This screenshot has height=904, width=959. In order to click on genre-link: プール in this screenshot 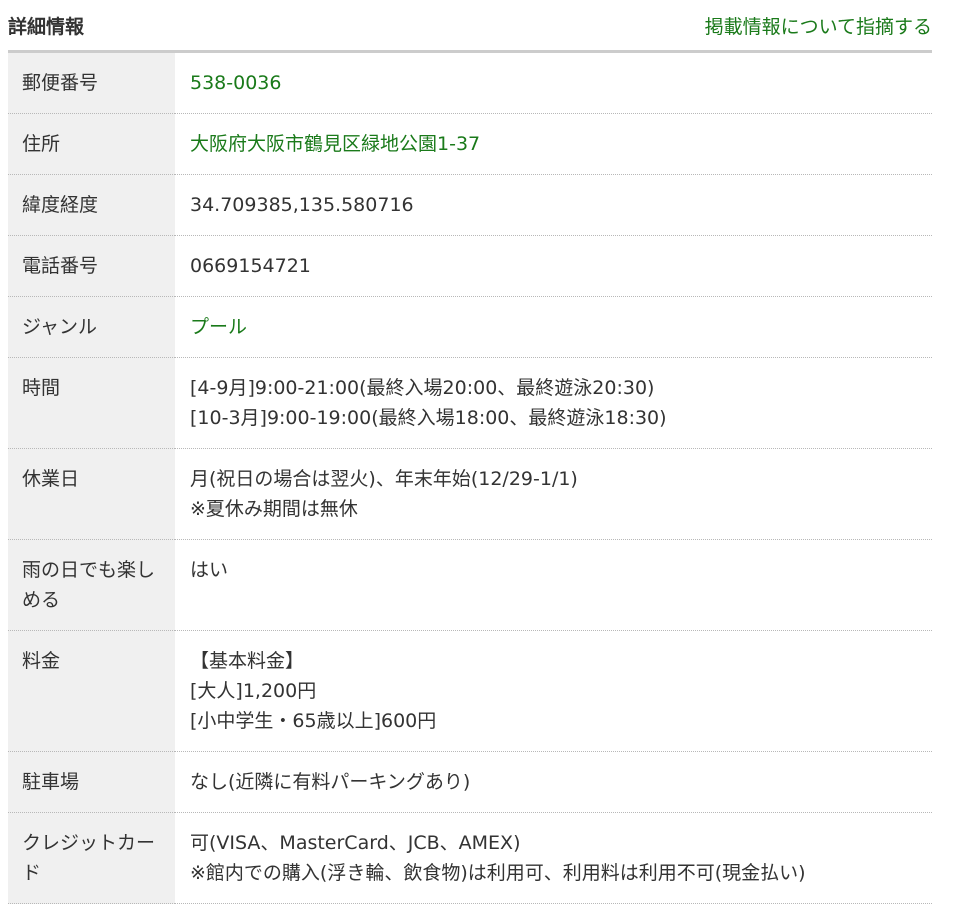, I will do `click(554, 327)`.